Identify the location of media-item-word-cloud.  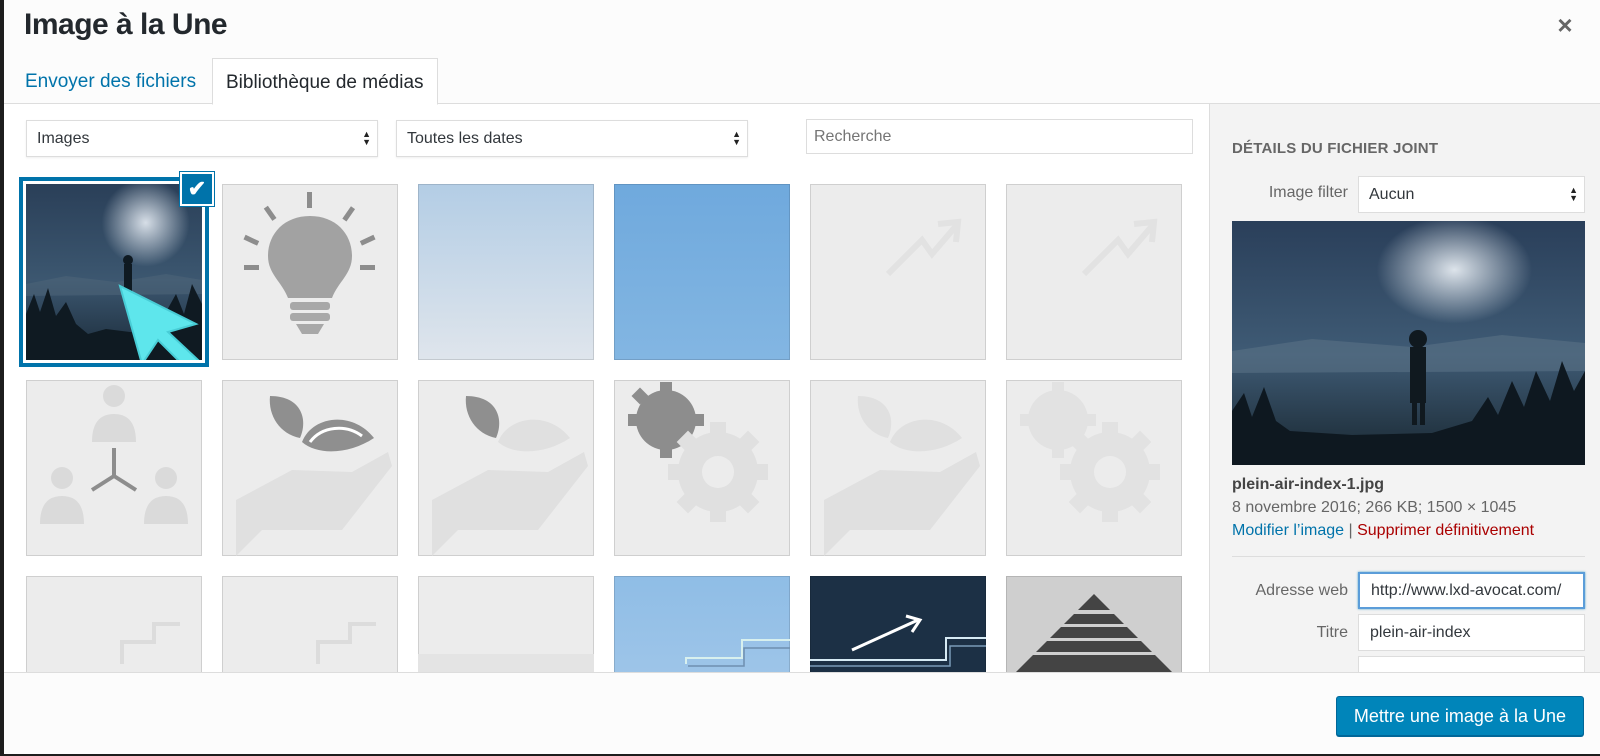
(1094, 624).